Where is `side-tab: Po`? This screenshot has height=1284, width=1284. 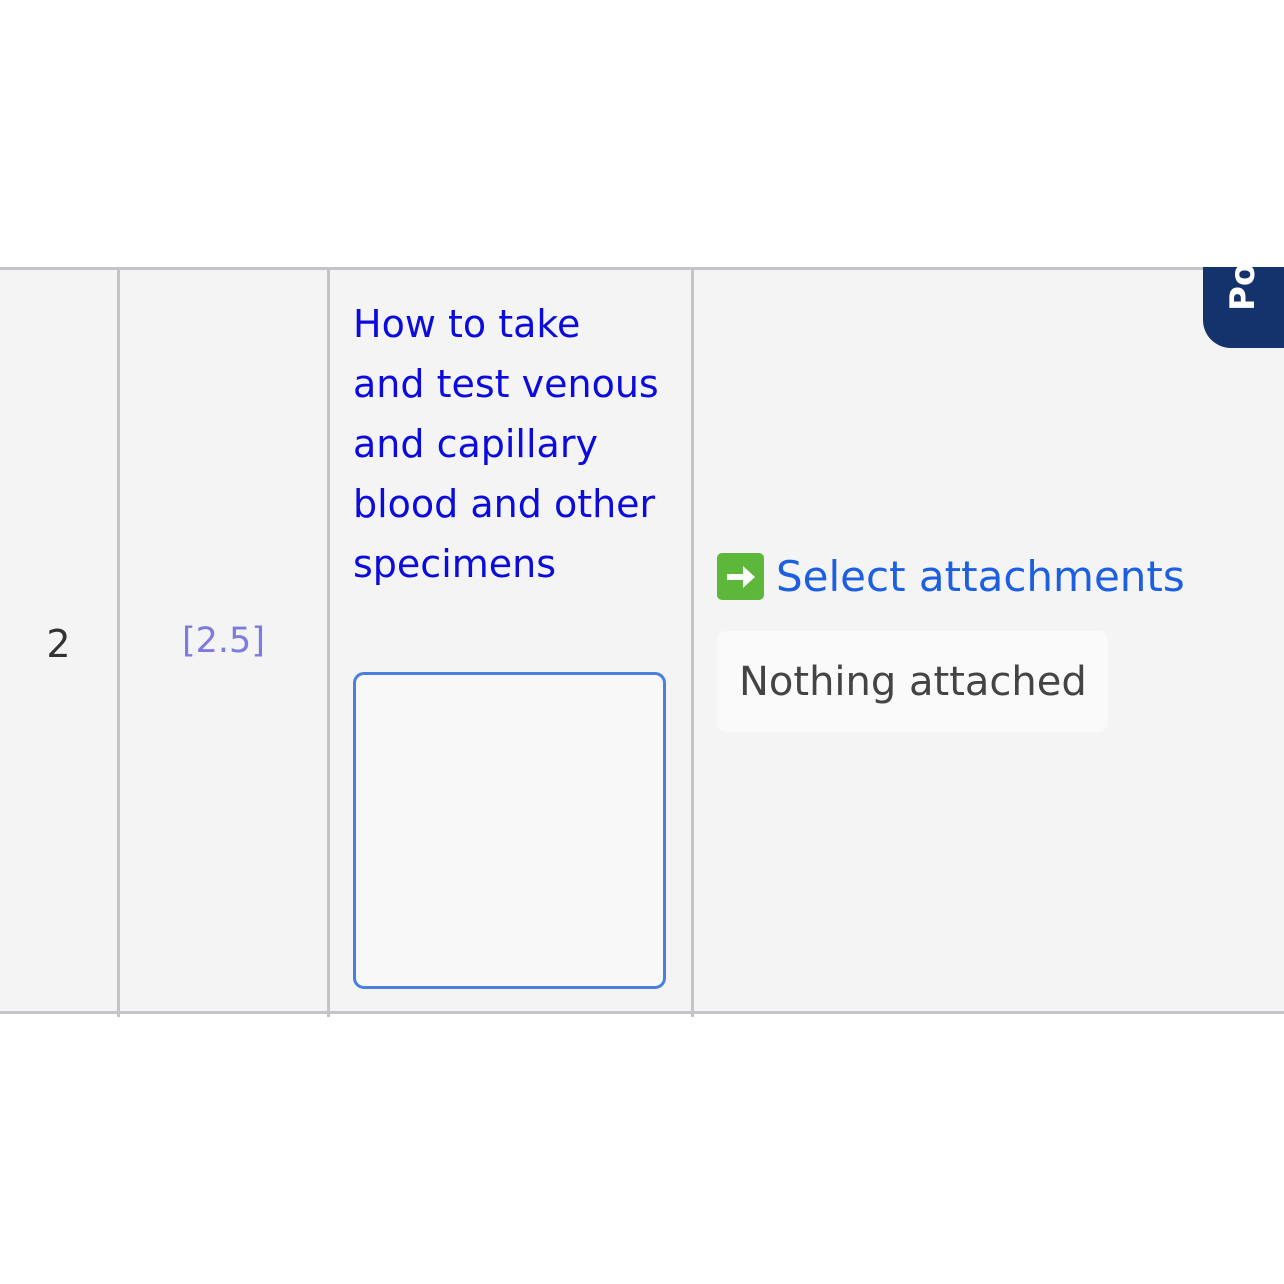
side-tab: Po is located at coordinates (1243, 307).